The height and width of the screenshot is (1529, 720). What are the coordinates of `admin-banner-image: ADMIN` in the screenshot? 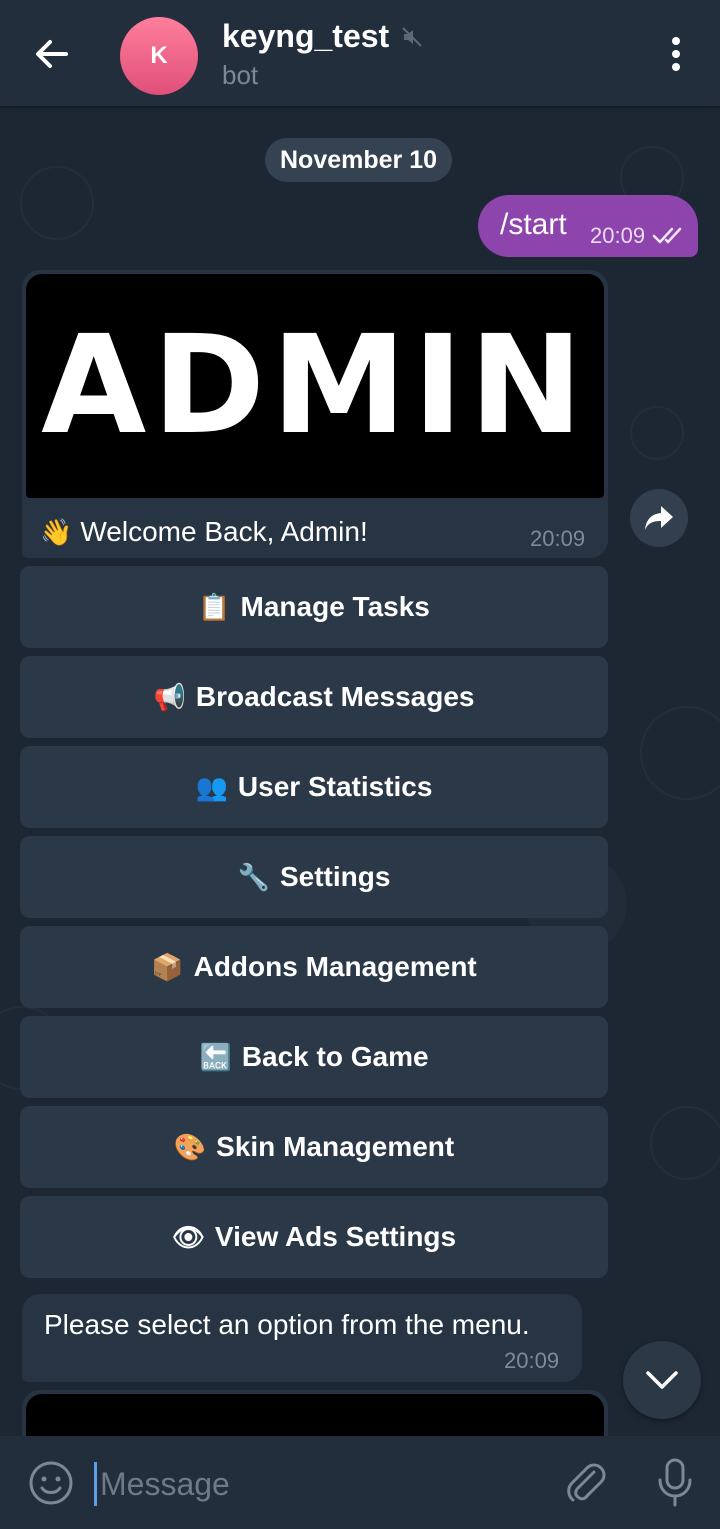 It's located at (315, 386).